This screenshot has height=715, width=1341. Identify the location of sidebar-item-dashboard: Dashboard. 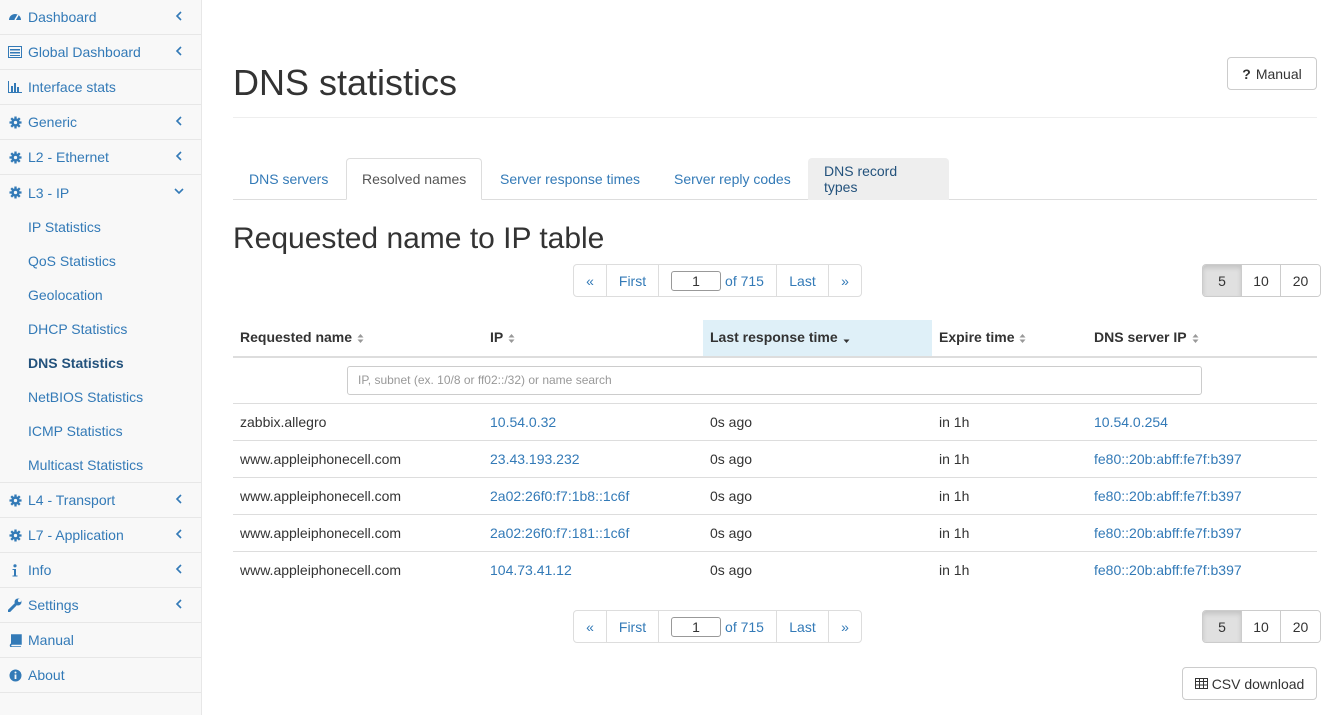
(100, 17).